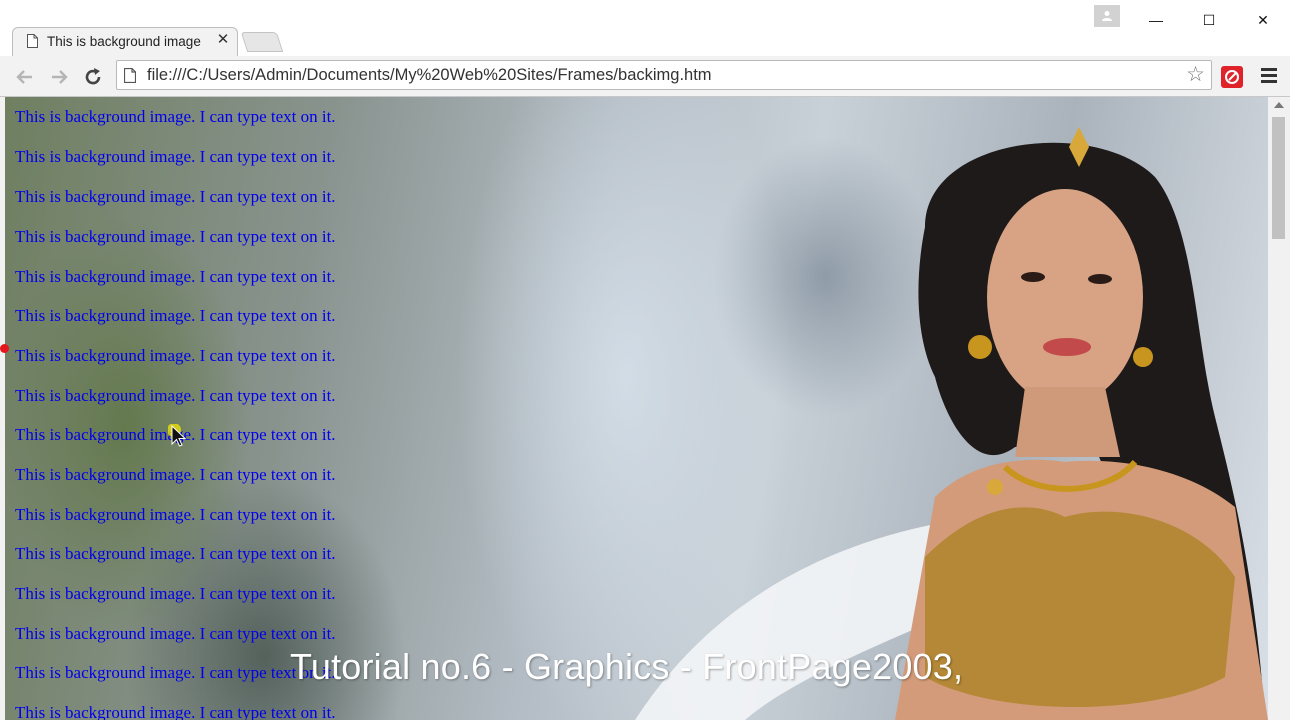  What do you see at coordinates (25, 77) in the screenshot?
I see `back-icon` at bounding box center [25, 77].